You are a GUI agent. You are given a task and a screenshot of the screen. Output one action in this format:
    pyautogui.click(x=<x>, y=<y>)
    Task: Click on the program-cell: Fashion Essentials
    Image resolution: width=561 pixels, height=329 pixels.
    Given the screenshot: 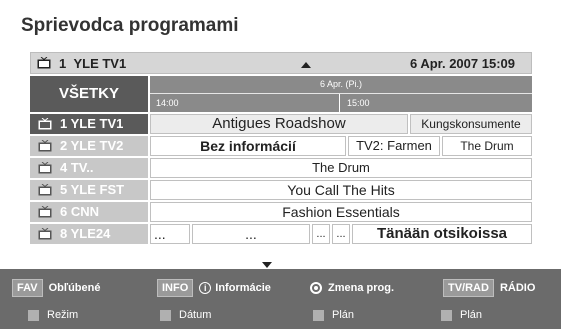 What is the action you would take?
    pyautogui.click(x=341, y=212)
    